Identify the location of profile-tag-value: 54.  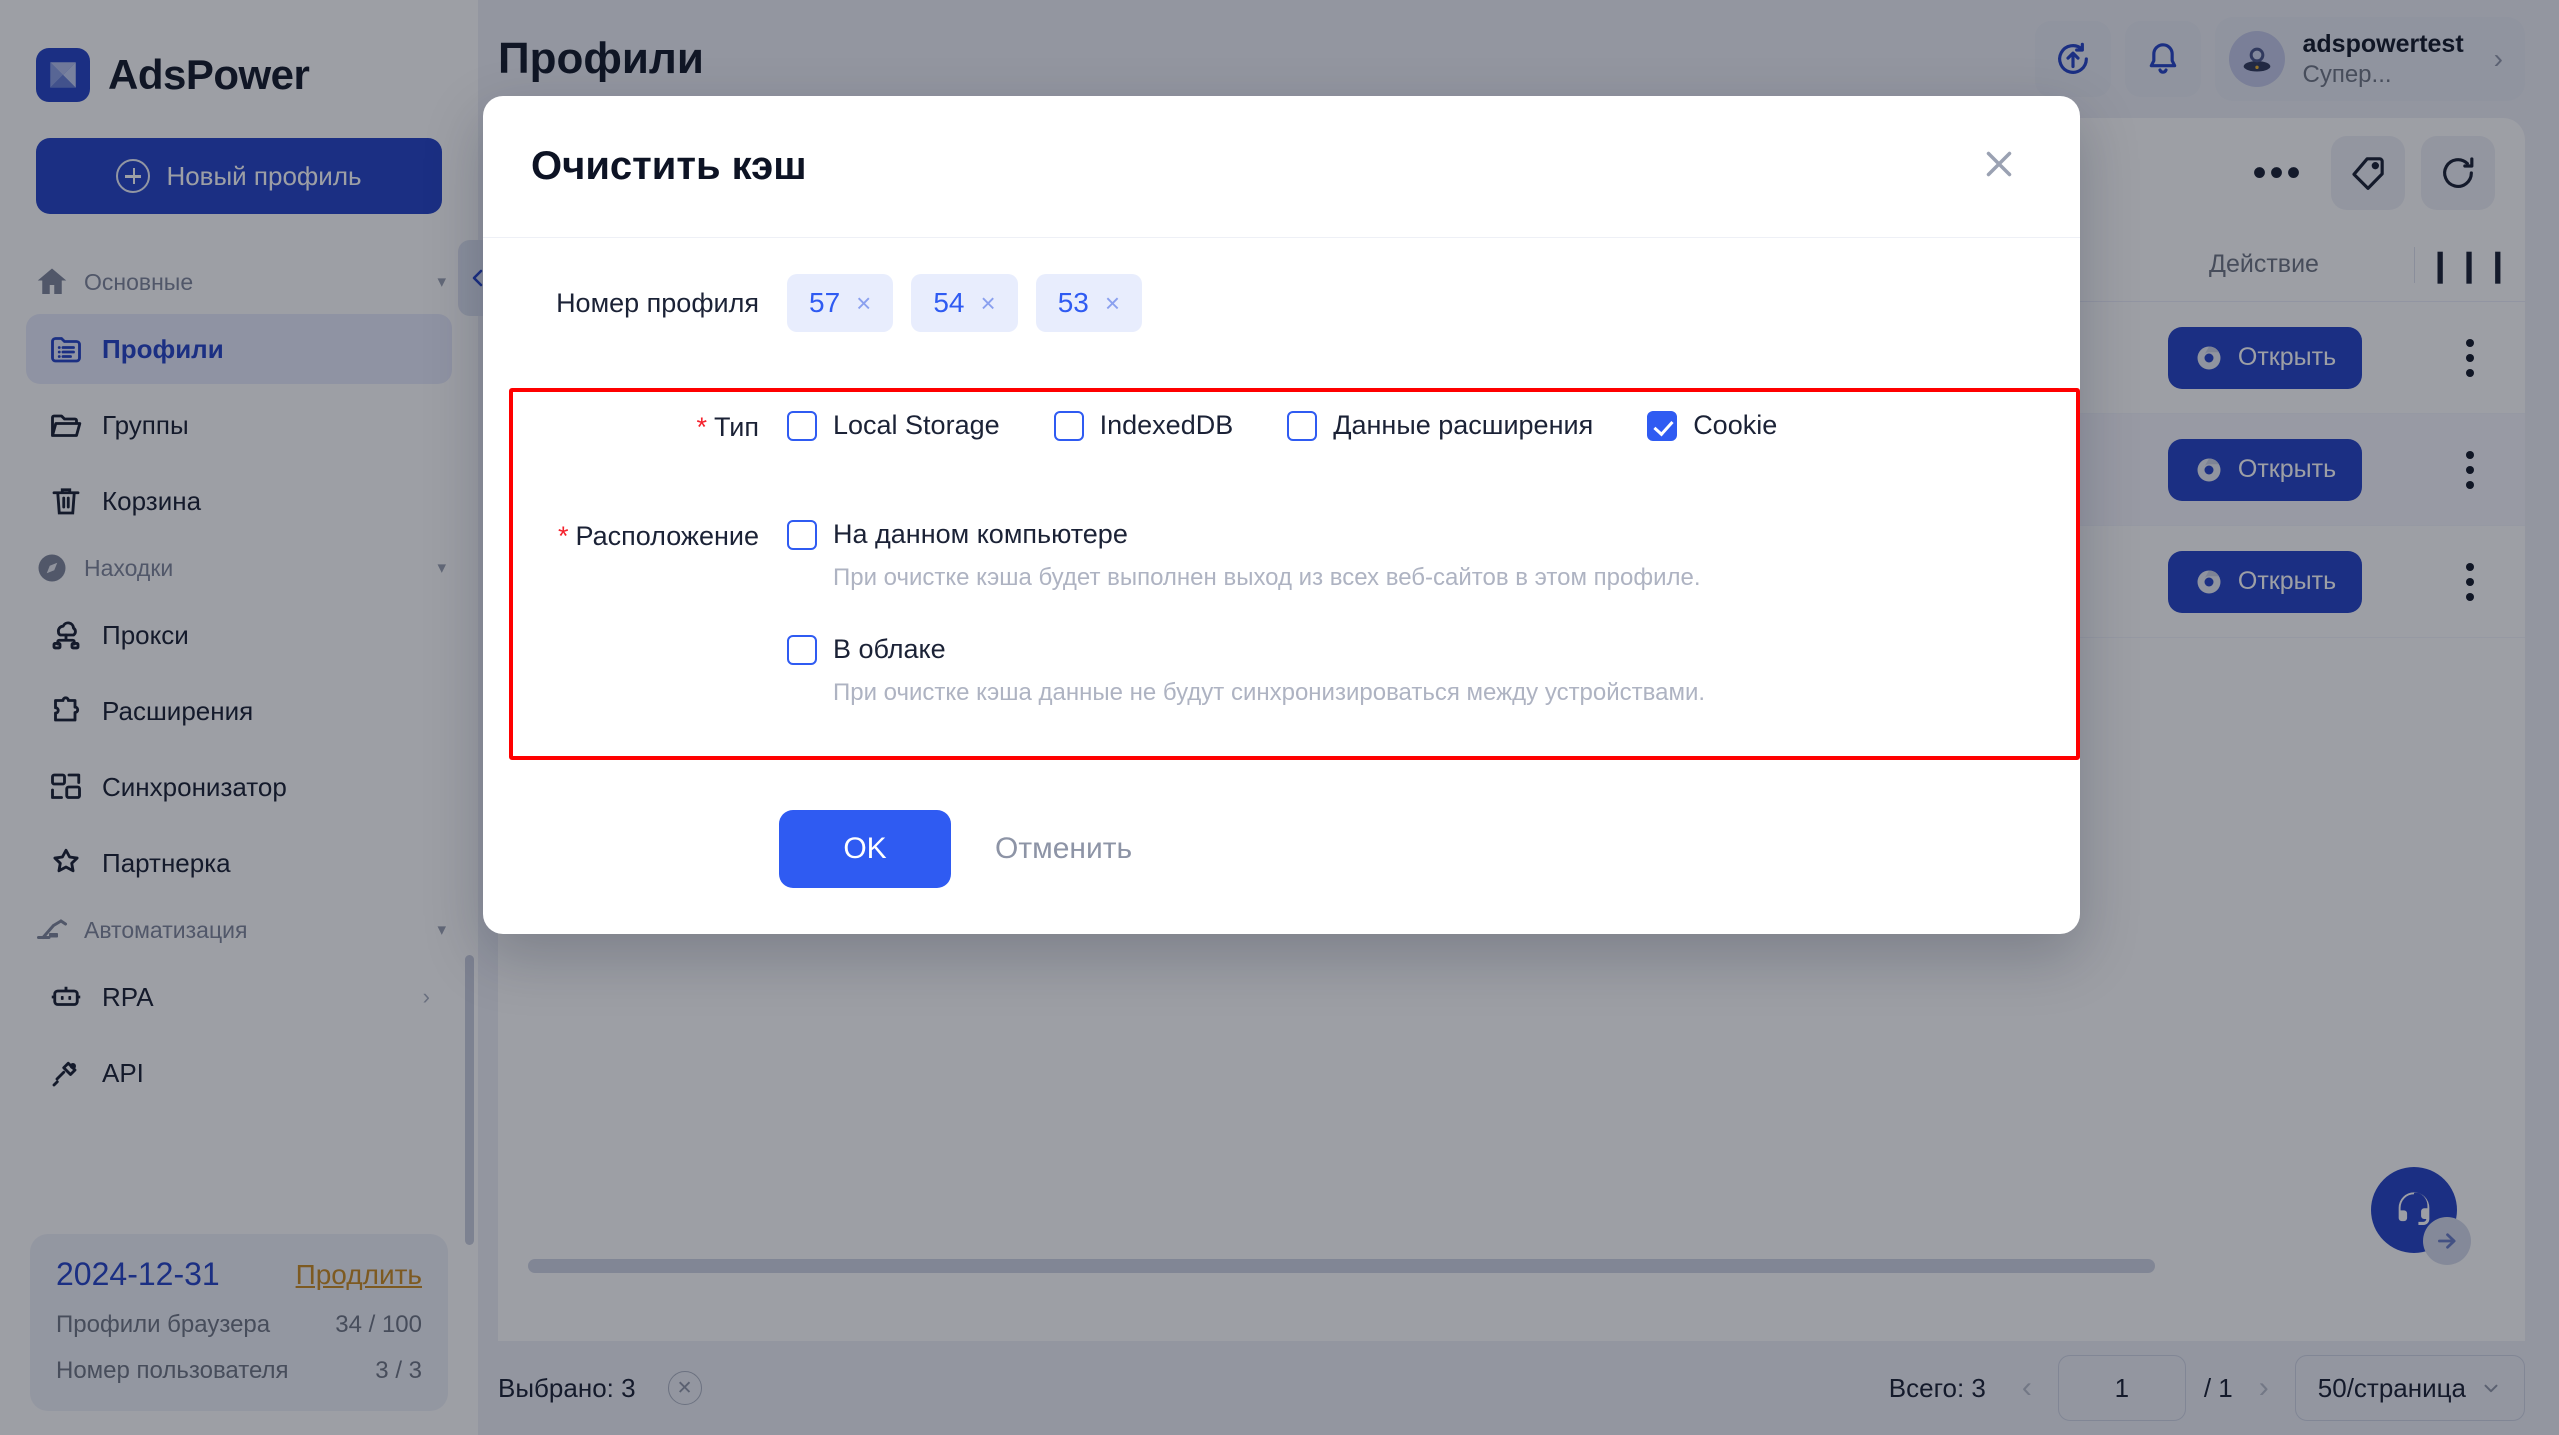
(949, 302).